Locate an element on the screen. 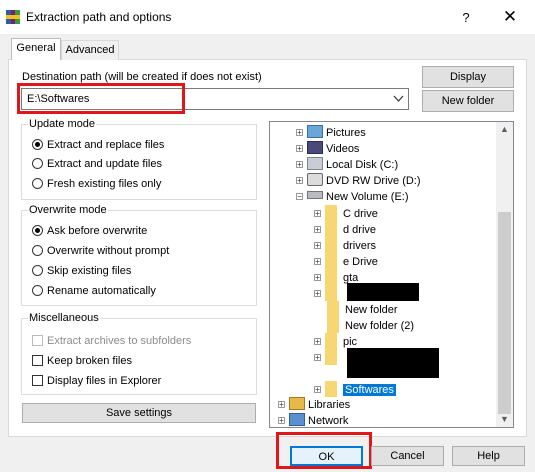  miscellaneous-title: Miscellaneous is located at coordinates (64, 318).